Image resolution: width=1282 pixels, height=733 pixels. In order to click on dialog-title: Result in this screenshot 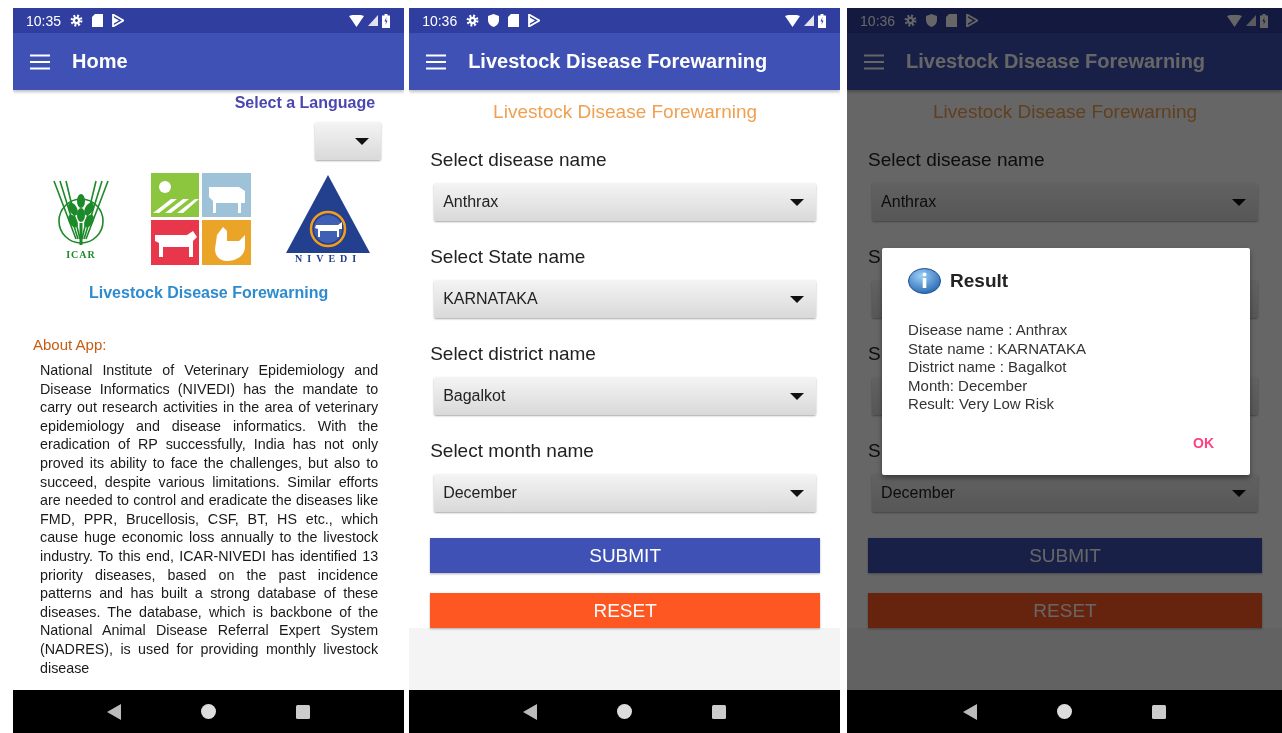, I will do `click(979, 281)`.